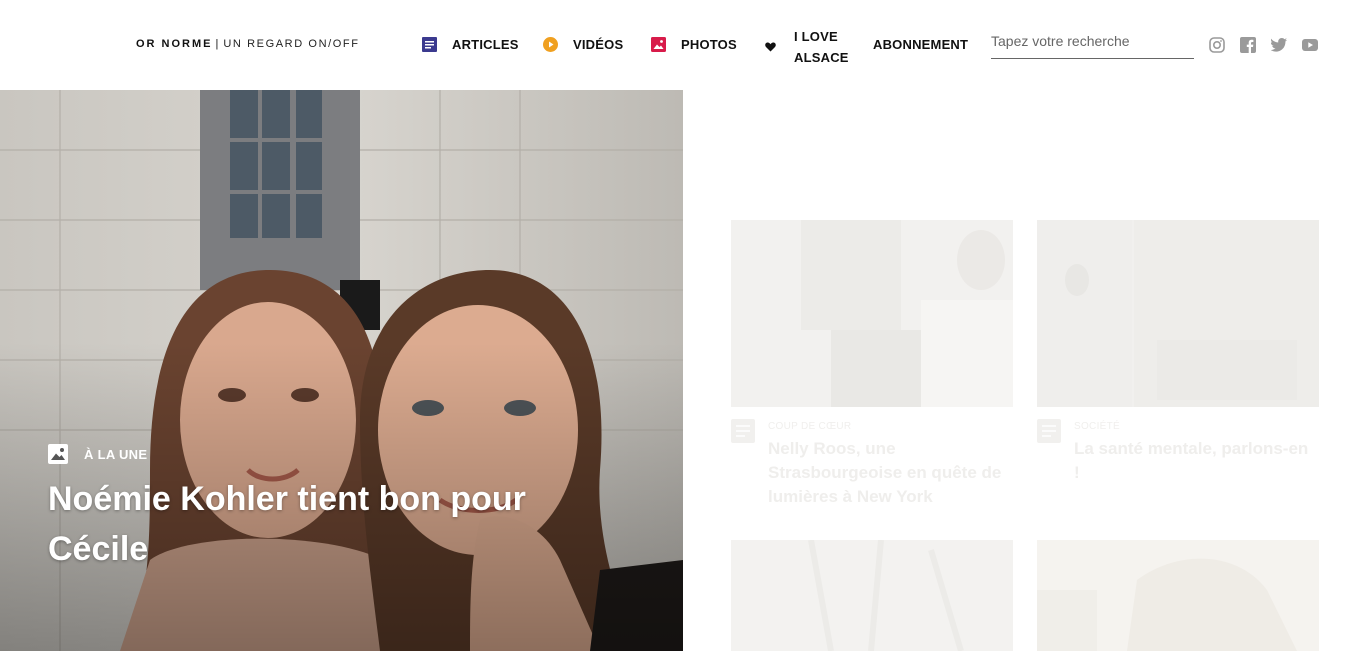 Image resolution: width=1366 pixels, height=651 pixels. I want to click on search-field, so click(1092, 45).